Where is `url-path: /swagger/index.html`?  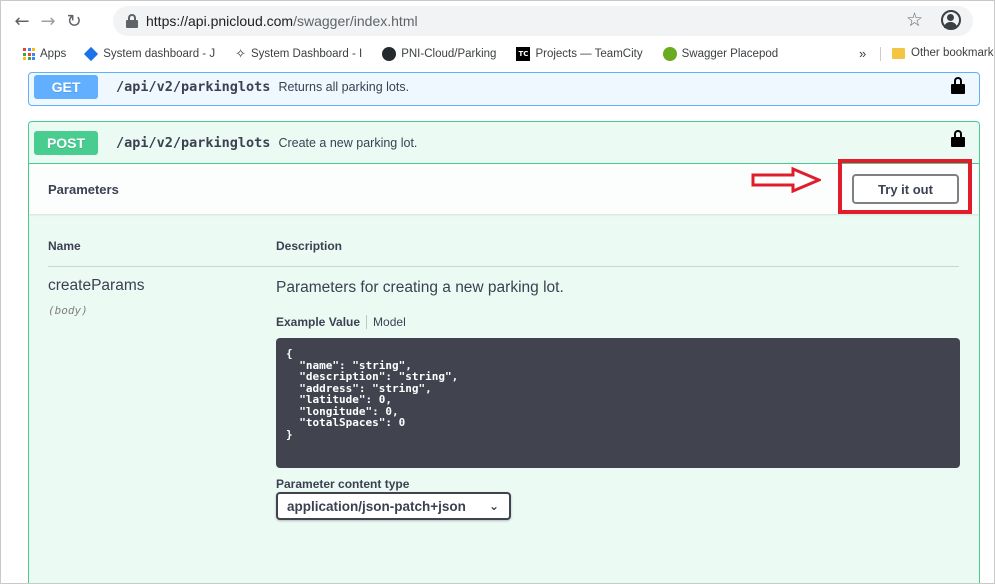
url-path: /swagger/index.html is located at coordinates (355, 21).